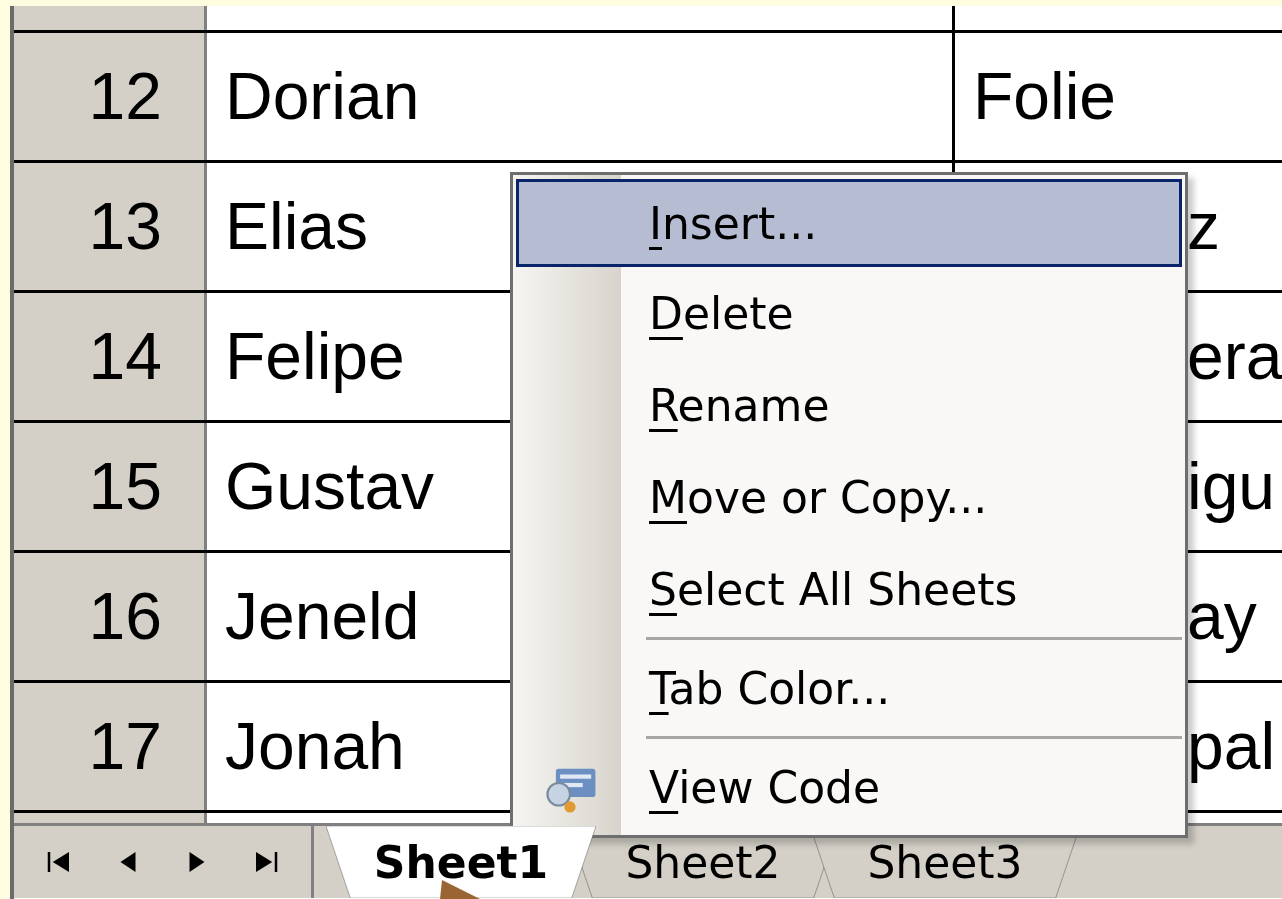 The image size is (1282, 899). What do you see at coordinates (110, 226) in the screenshot?
I see `row-header: 13` at bounding box center [110, 226].